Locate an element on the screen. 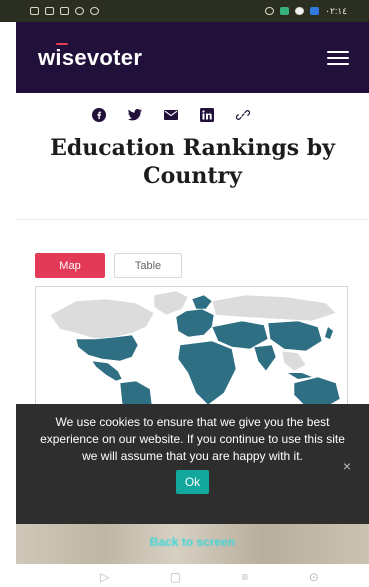 The image size is (369, 587). whatsapp-icon is located at coordinates (270, 11).